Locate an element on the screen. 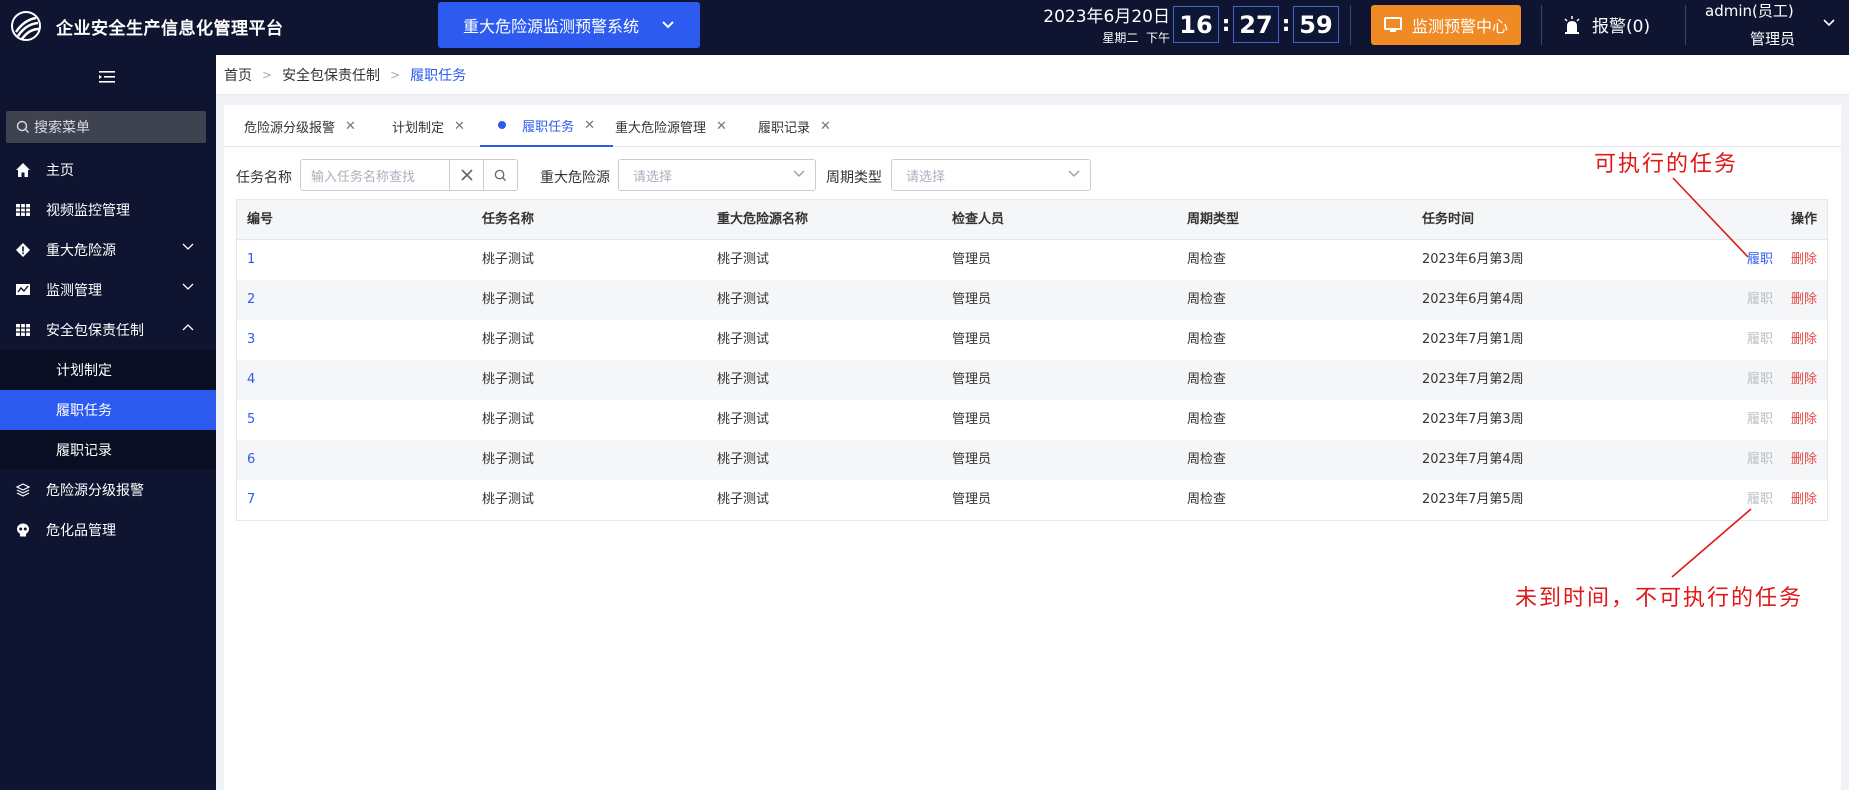 This screenshot has height=790, width=1849. column-header-task: 任务名称 is located at coordinates (508, 219).